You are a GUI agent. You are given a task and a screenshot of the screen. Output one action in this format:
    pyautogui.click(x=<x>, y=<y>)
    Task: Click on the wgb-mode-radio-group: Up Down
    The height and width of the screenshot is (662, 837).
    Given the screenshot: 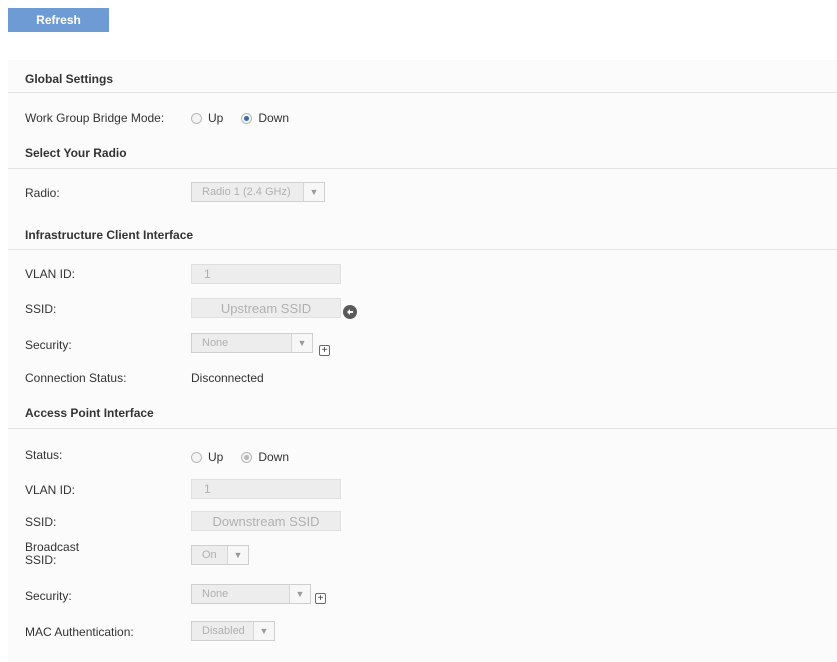 What is the action you would take?
    pyautogui.click(x=249, y=118)
    